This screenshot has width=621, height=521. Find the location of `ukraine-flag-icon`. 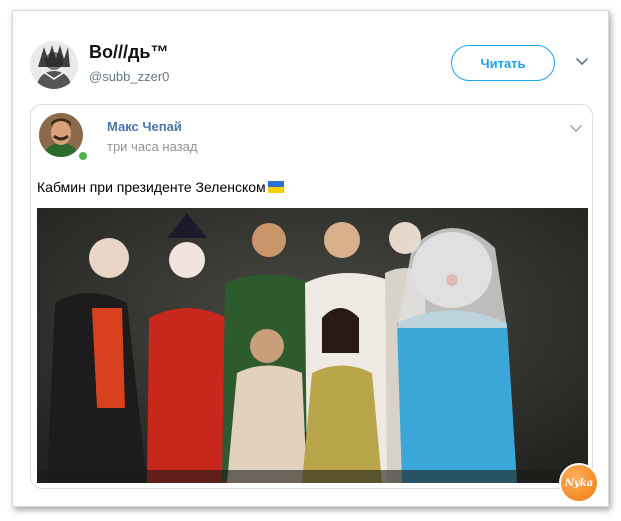

ukraine-flag-icon is located at coordinates (276, 187).